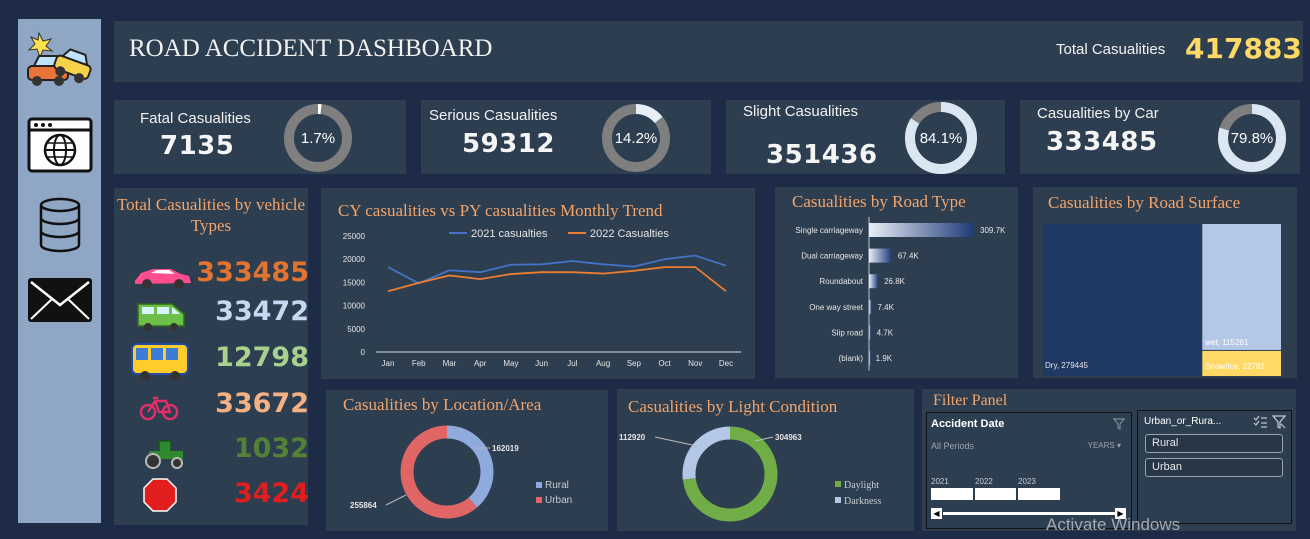 The image size is (1310, 539). I want to click on y-tick-label: 5000, so click(356, 329).